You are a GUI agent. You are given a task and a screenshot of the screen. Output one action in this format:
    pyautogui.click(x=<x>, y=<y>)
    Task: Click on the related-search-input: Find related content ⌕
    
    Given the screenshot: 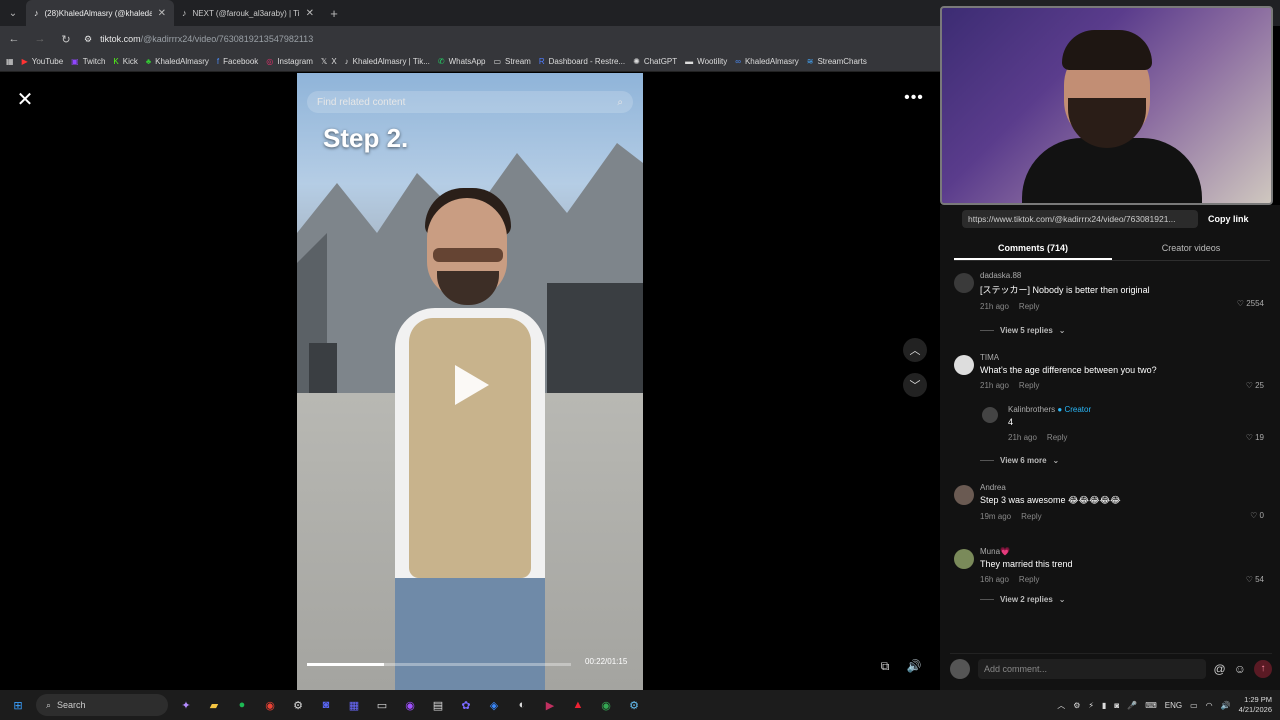 What is the action you would take?
    pyautogui.click(x=470, y=102)
    